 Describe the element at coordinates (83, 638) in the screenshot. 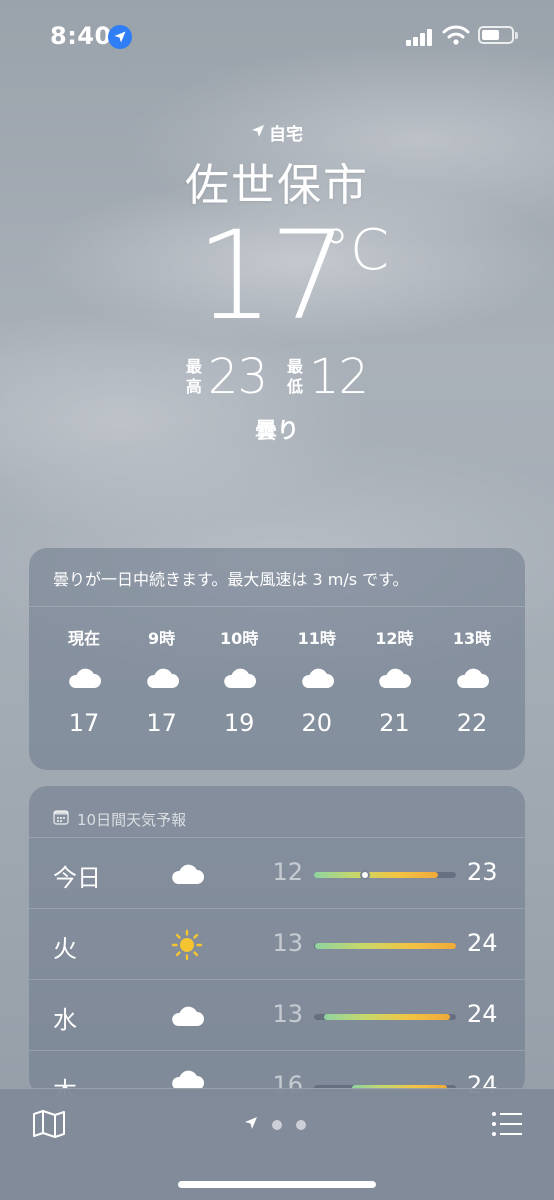

I see `hour-label: 現在` at that location.